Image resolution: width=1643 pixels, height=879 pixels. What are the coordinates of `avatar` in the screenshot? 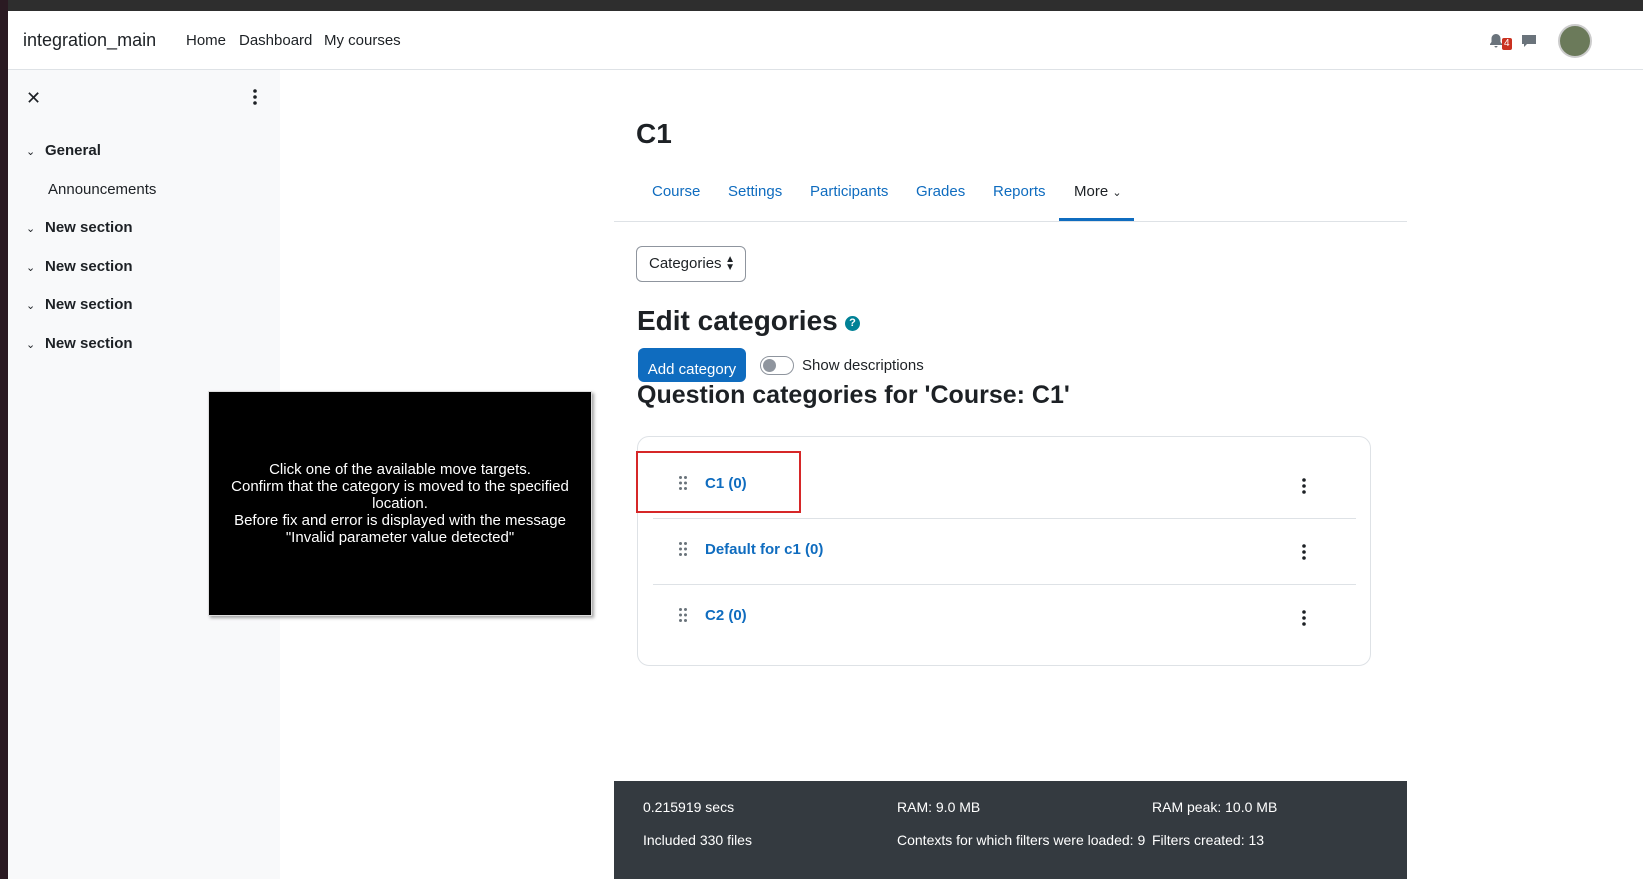 It's located at (1575, 41).